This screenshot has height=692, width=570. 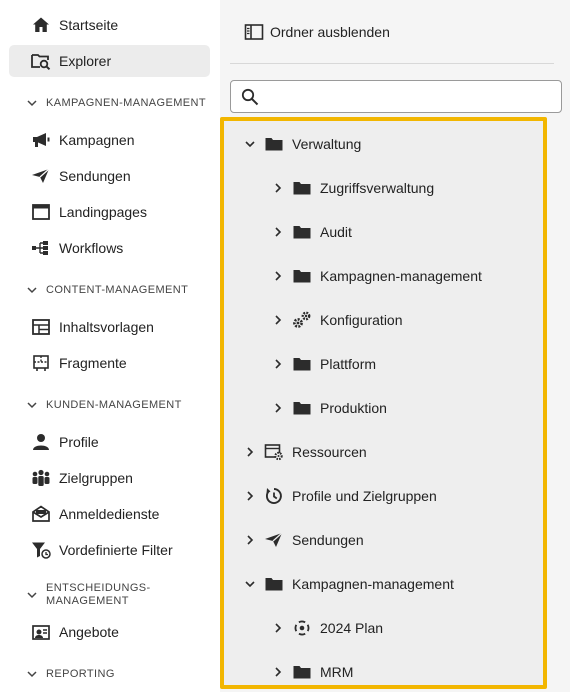 I want to click on tree-node-2024-plan: 2024 Plan, so click(x=327, y=628).